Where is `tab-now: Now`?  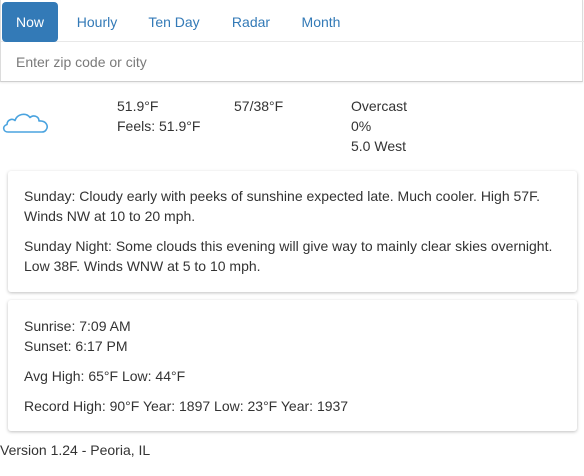
tab-now: Now is located at coordinates (30, 22).